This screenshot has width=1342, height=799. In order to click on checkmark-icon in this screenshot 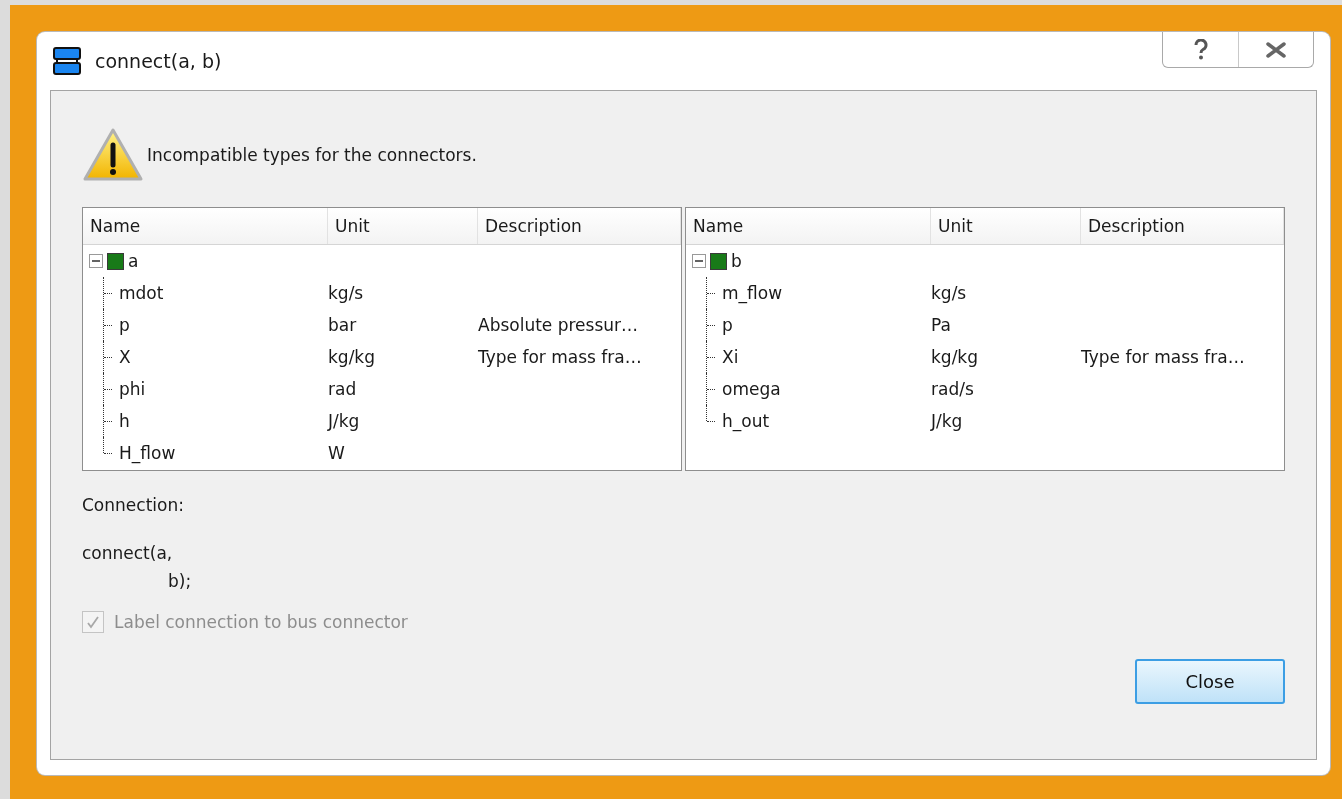, I will do `click(93, 622)`.